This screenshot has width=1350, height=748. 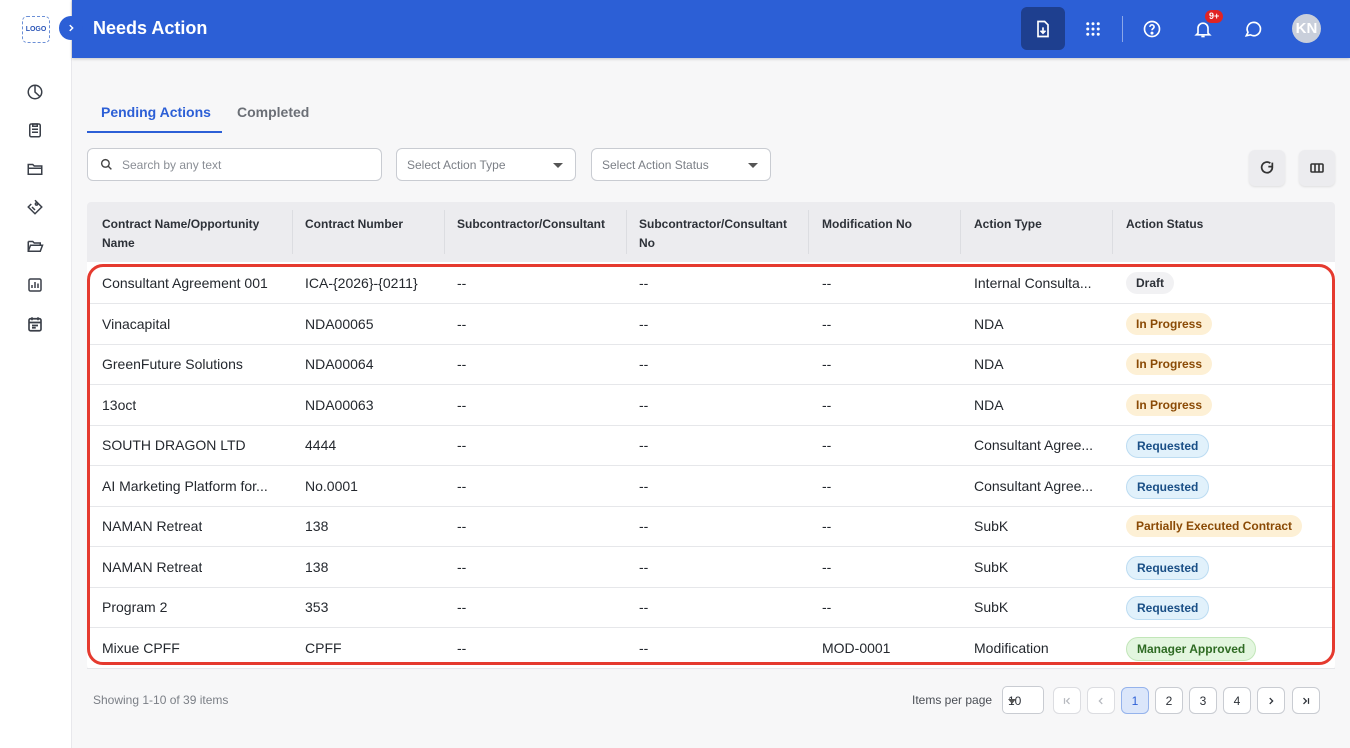 I want to click on column-header-subcontractor-no: Subcontractor/Consultant No, so click(x=719, y=234).